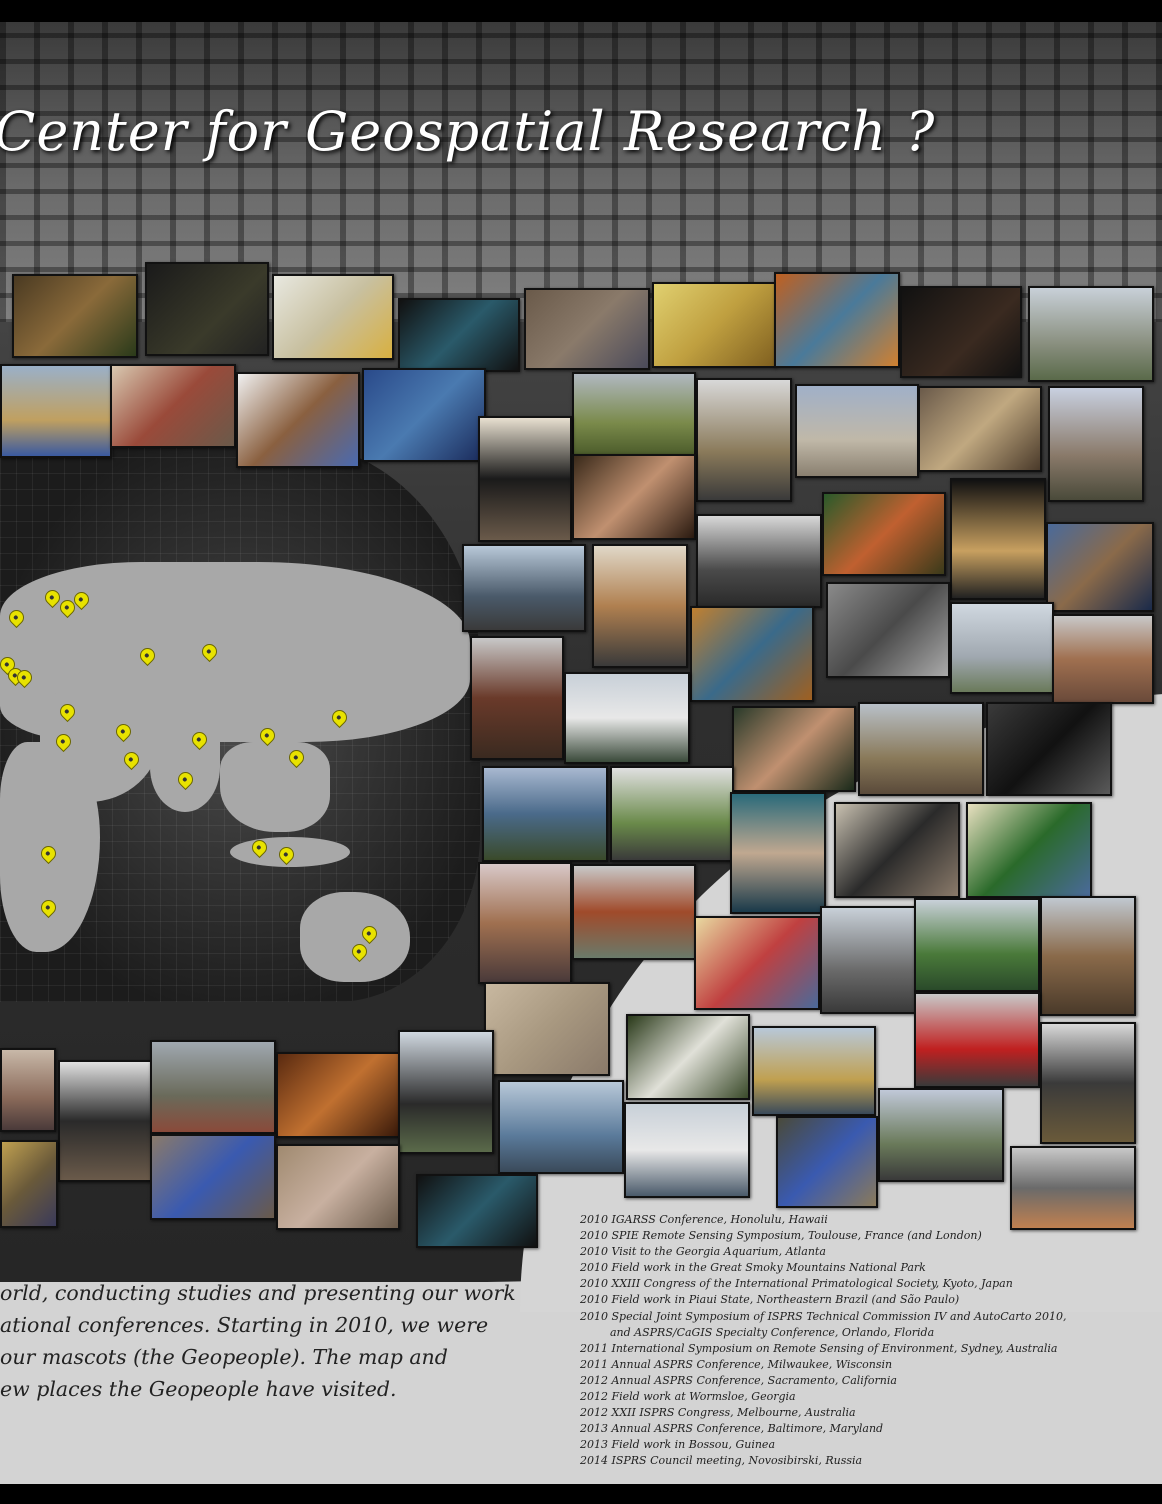 The width and height of the screenshot is (1162, 1504). I want to click on photo-monkey-moss, so click(794, 749).